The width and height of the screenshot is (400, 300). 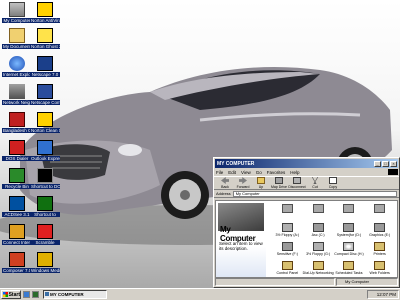 I want to click on item-drive-d: System(for (D:), so click(x=349, y=232).